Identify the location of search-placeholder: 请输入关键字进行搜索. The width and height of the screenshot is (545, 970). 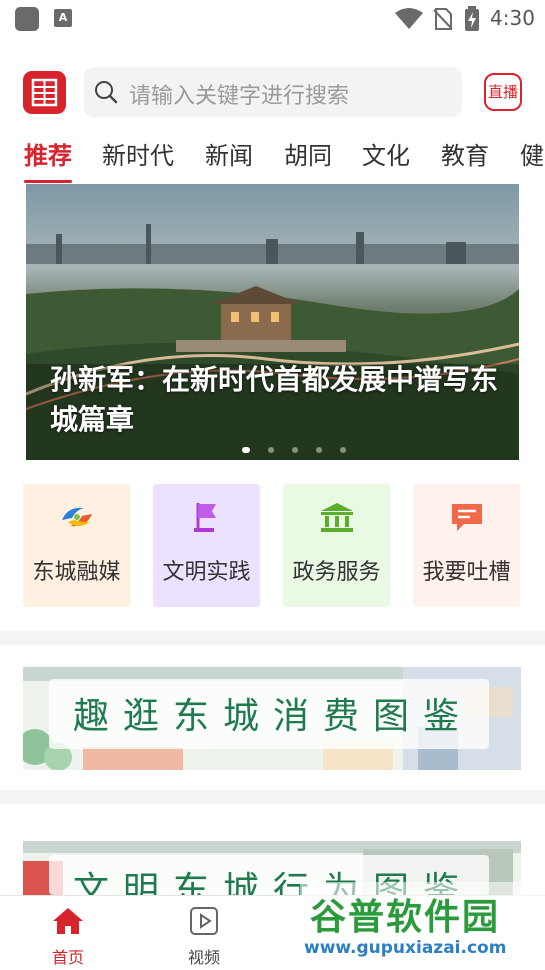
(239, 96).